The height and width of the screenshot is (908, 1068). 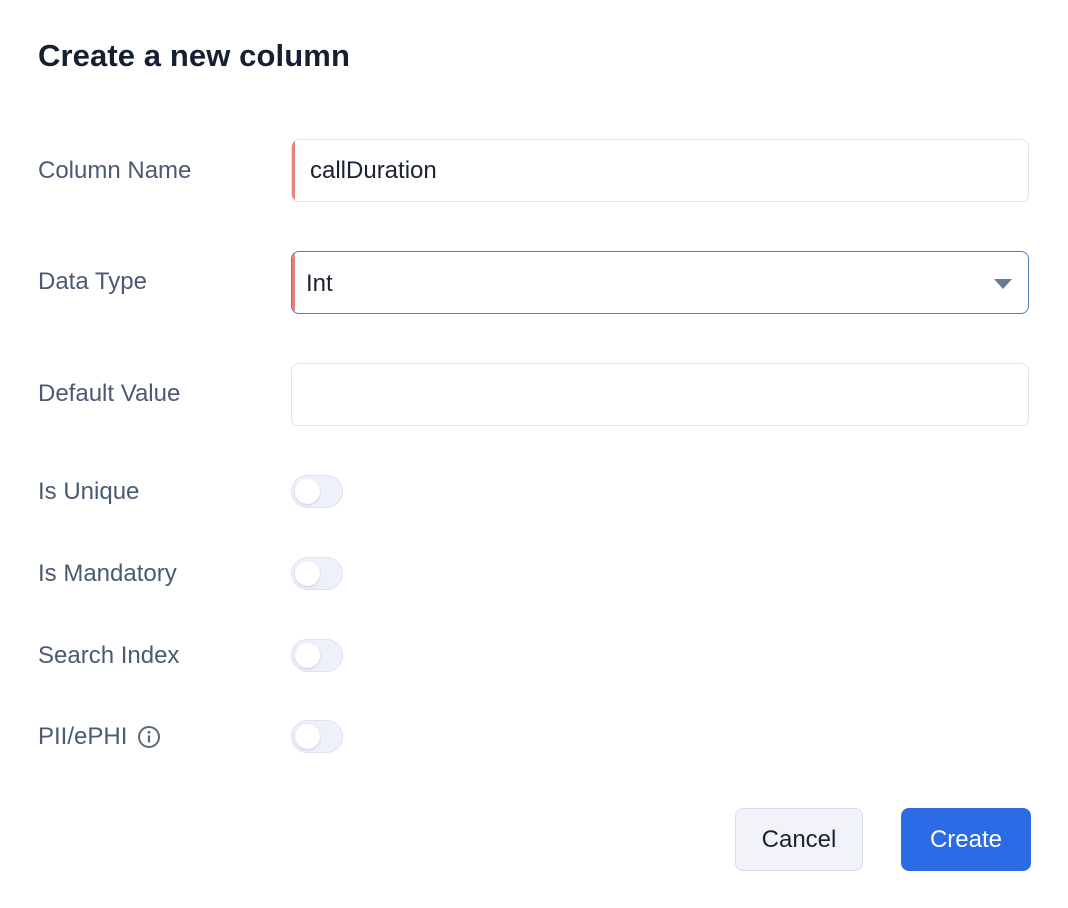 I want to click on pii-ephi-toggle, so click(x=317, y=736).